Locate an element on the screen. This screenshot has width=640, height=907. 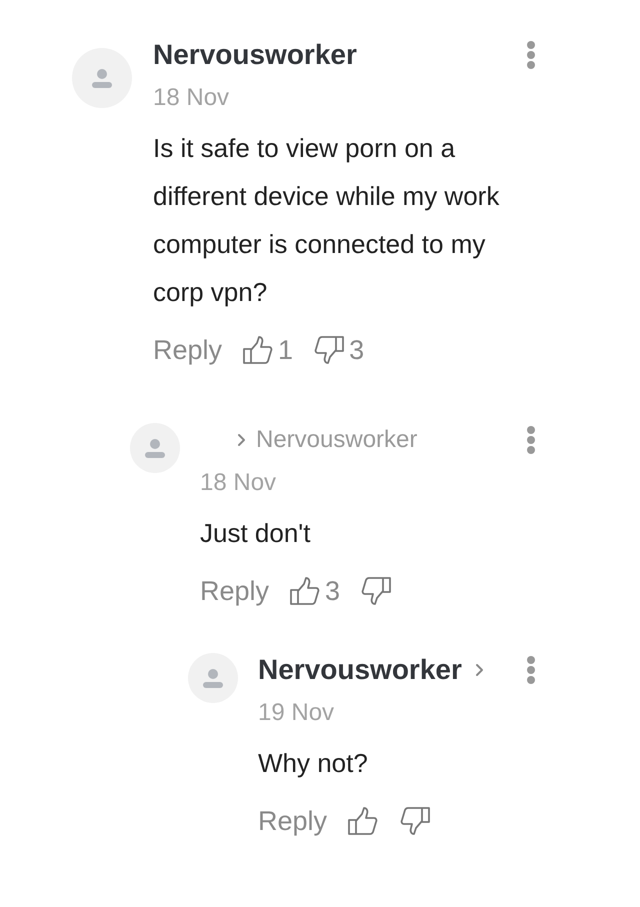
dislike-button: 3 is located at coordinates (338, 350).